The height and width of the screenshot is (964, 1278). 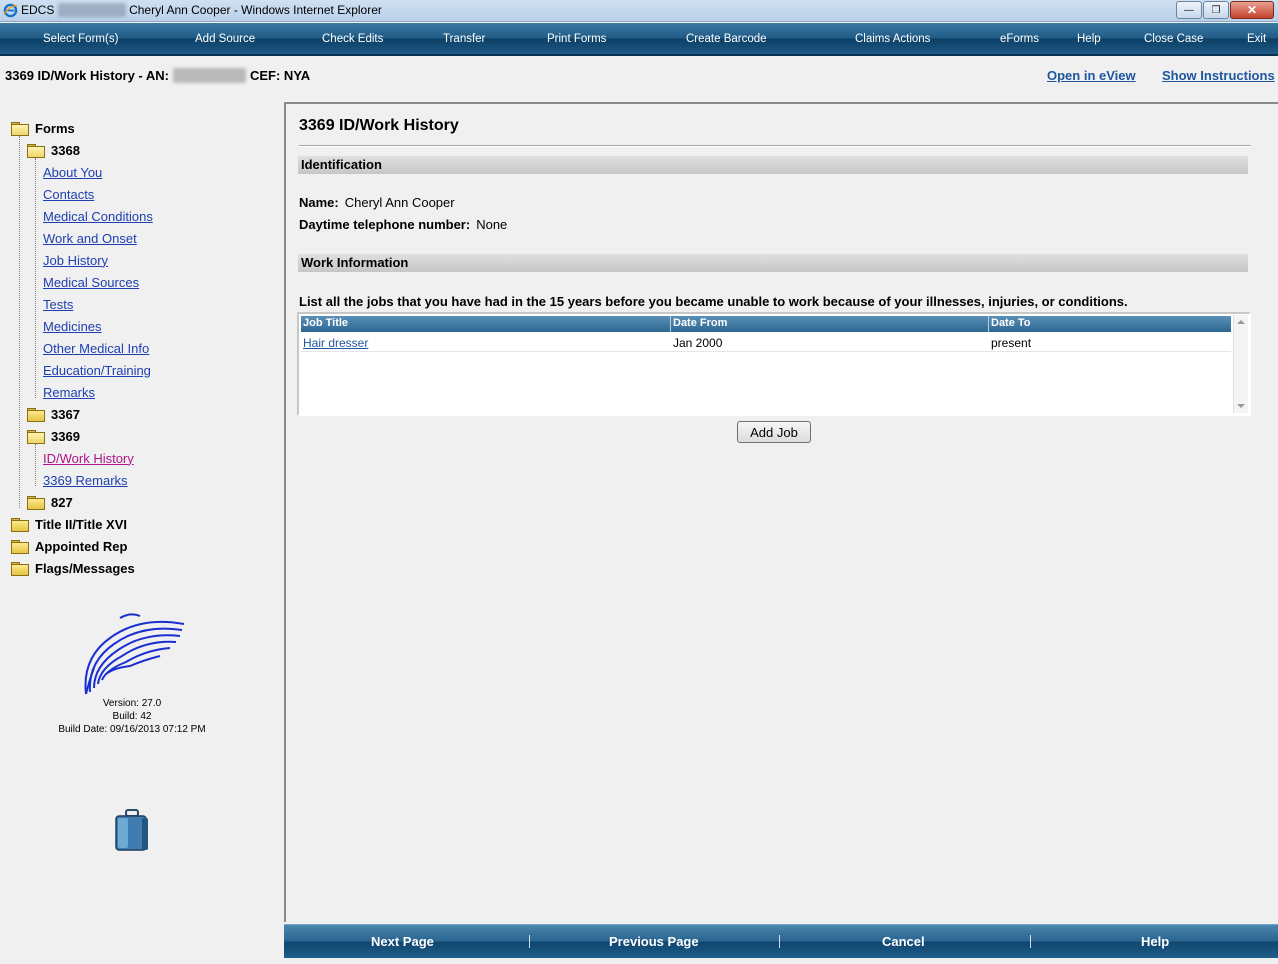 What do you see at coordinates (1019, 39) in the screenshot?
I see `menu-eforms: eForms` at bounding box center [1019, 39].